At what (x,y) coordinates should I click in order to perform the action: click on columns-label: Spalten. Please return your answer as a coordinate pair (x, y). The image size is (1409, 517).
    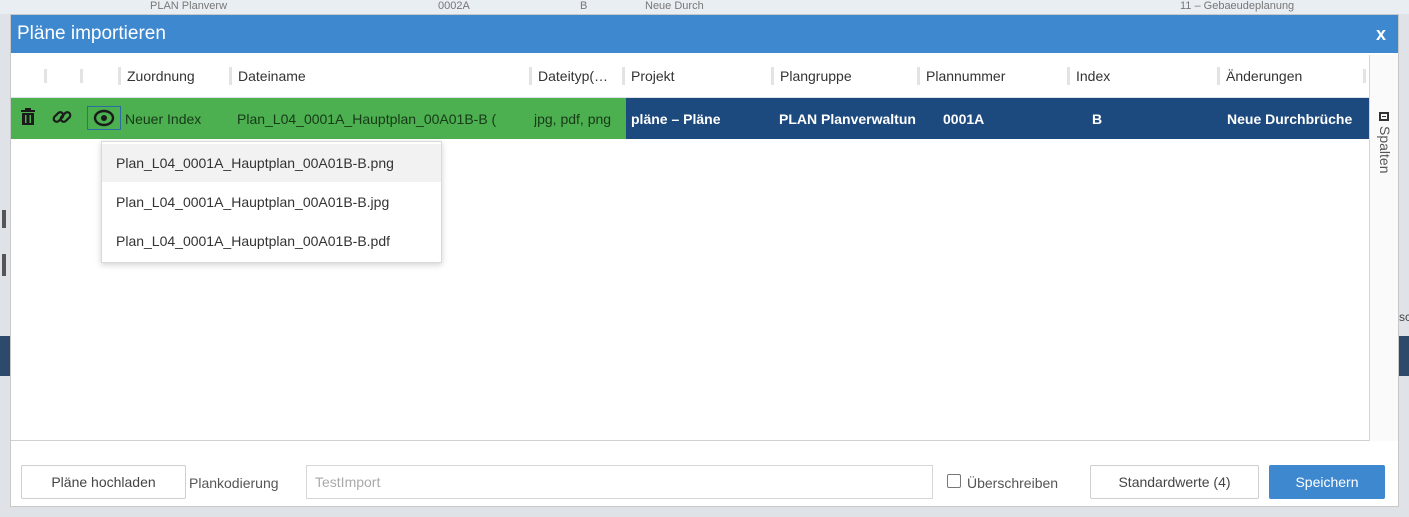
    Looking at the image, I should click on (1385, 150).